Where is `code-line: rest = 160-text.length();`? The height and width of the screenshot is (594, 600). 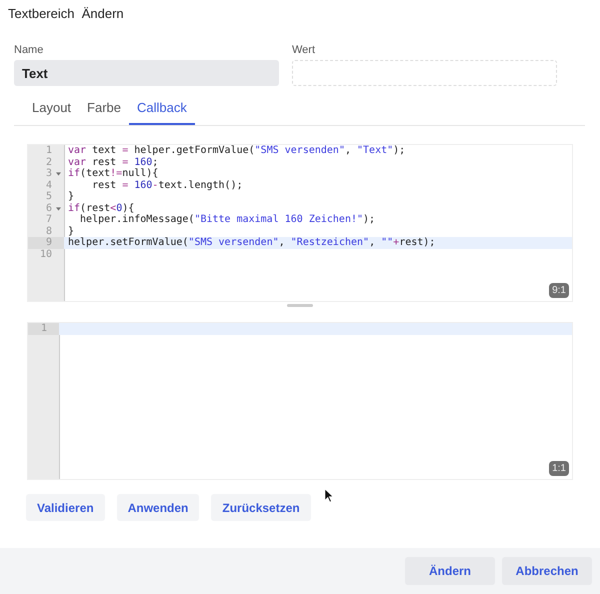
code-line: rest = 160-text.length(); is located at coordinates (167, 185).